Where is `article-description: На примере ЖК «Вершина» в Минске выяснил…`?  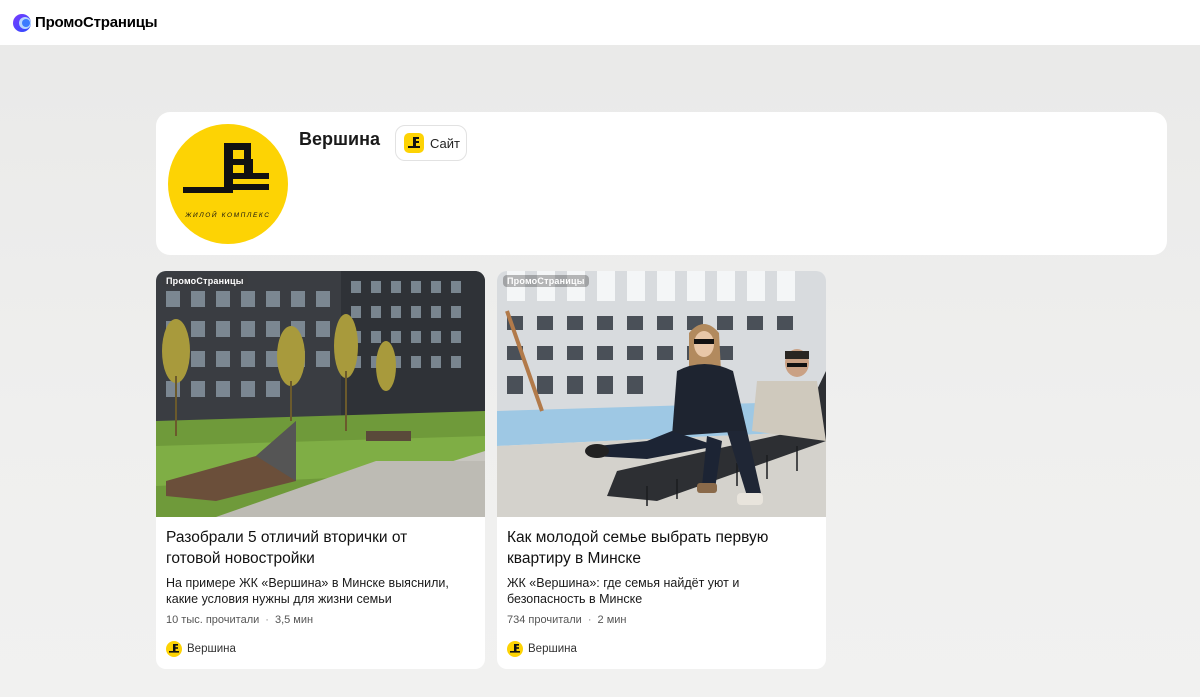
article-description: На примере ЖК «Вершина» в Минске выяснил… is located at coordinates (307, 591).